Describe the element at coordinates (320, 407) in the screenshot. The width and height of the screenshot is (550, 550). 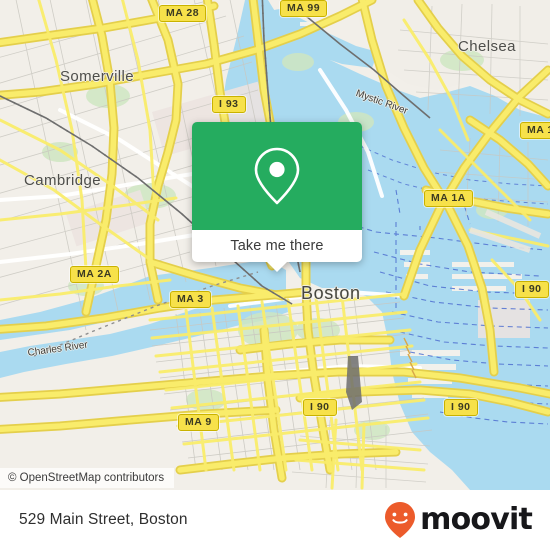
I see `highway-shield-i-90-downtown: I 90` at that location.